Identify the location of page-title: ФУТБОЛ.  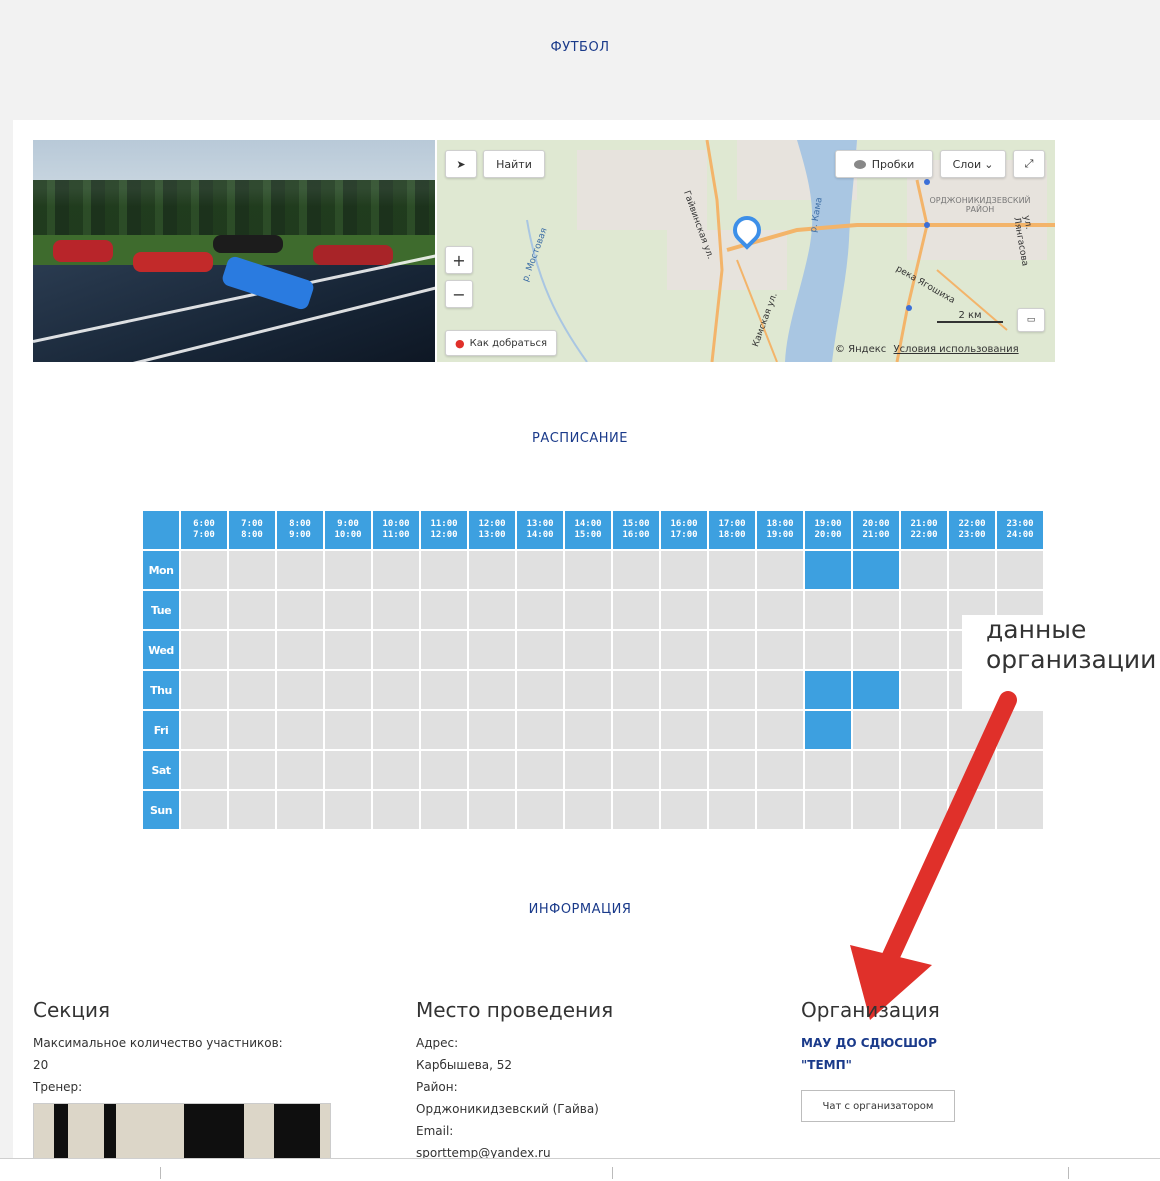
(580, 47).